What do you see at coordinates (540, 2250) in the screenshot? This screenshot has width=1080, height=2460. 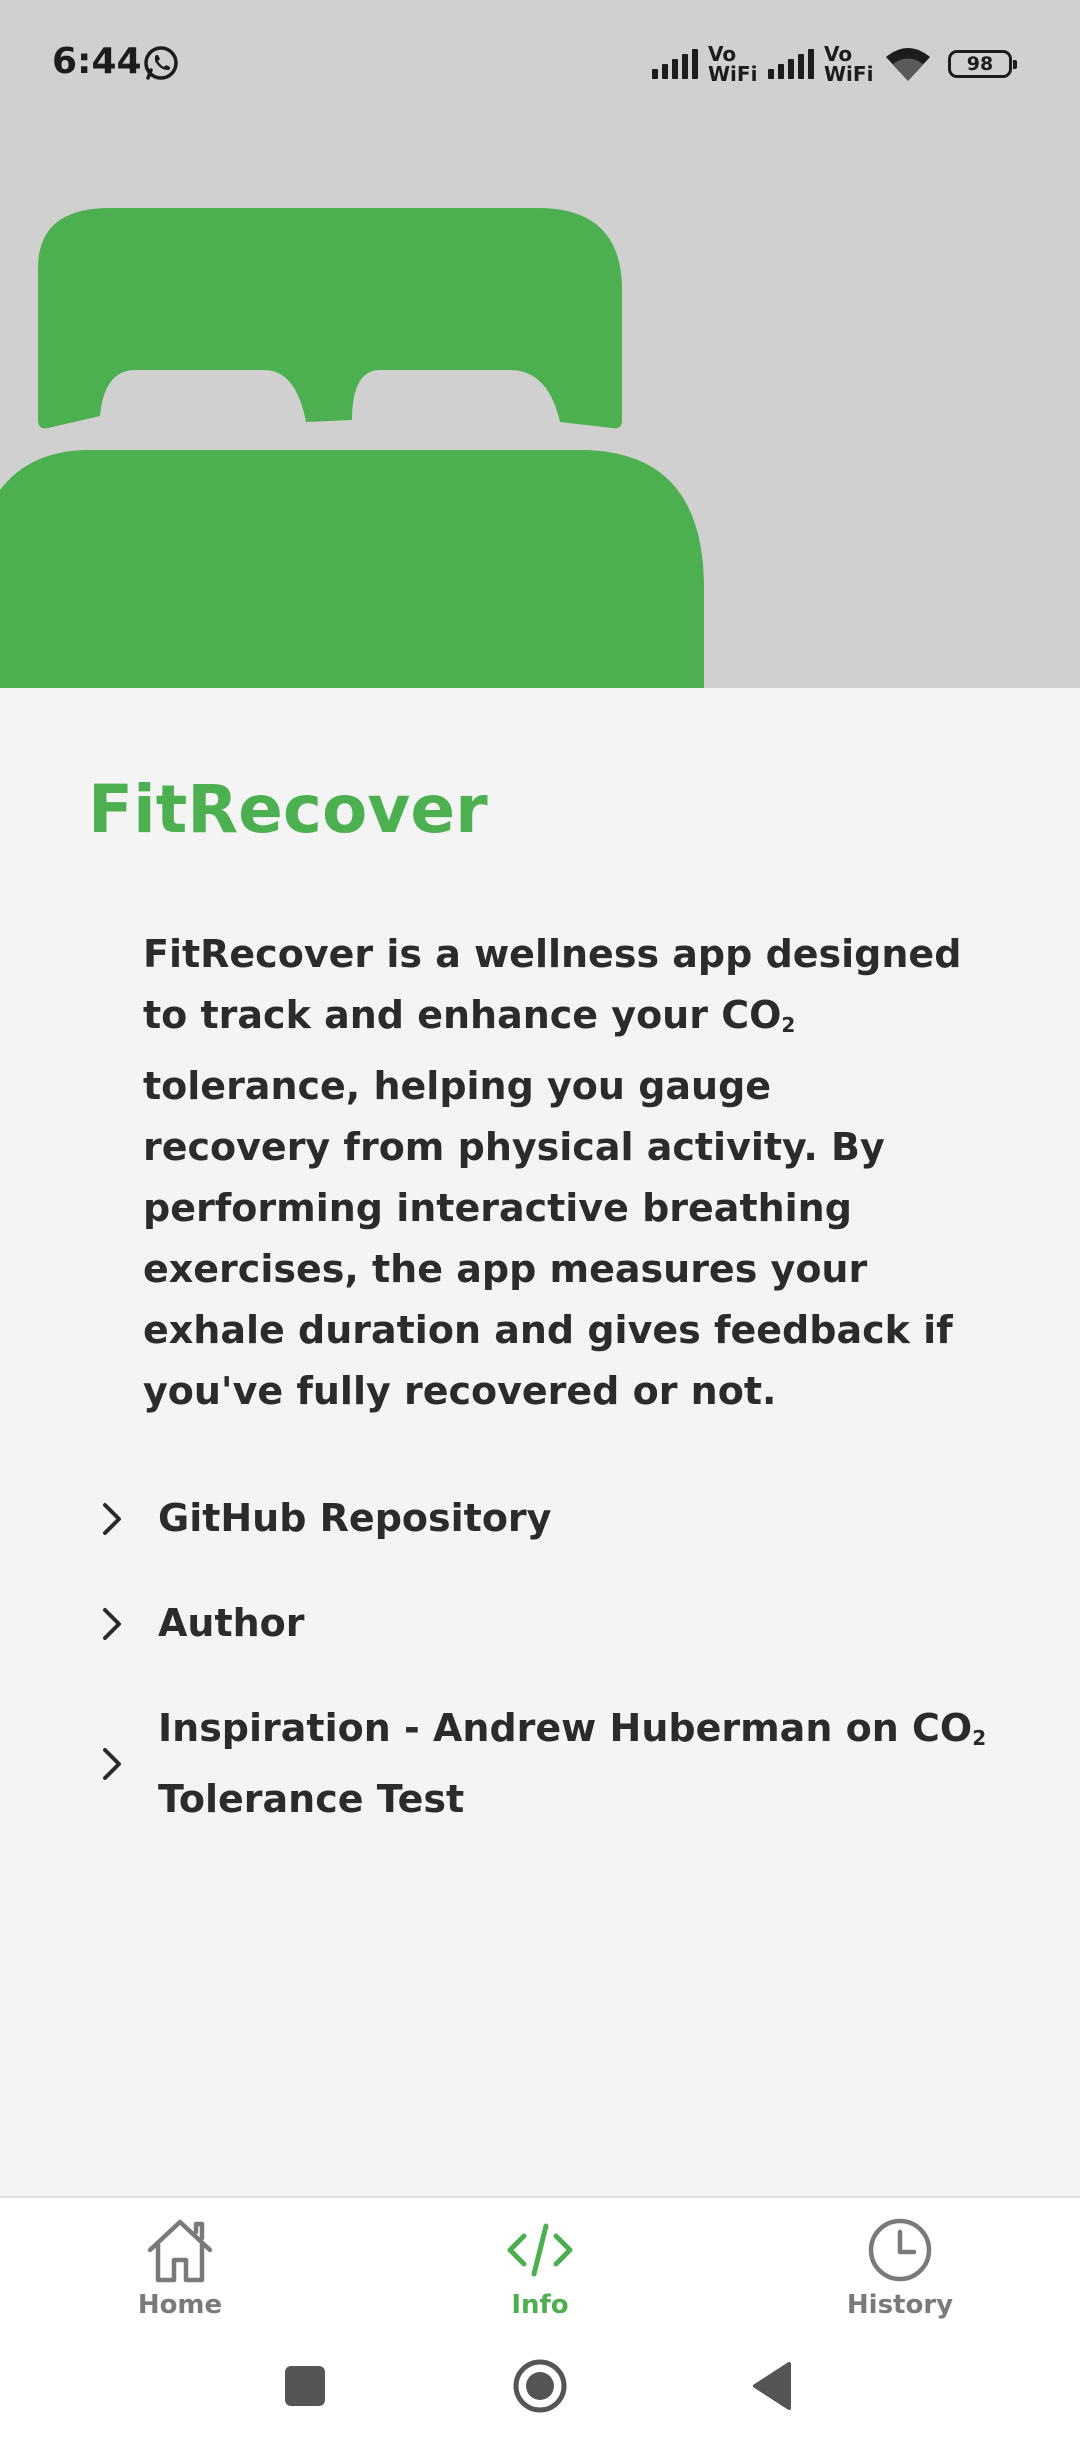 I see `code-icon` at bounding box center [540, 2250].